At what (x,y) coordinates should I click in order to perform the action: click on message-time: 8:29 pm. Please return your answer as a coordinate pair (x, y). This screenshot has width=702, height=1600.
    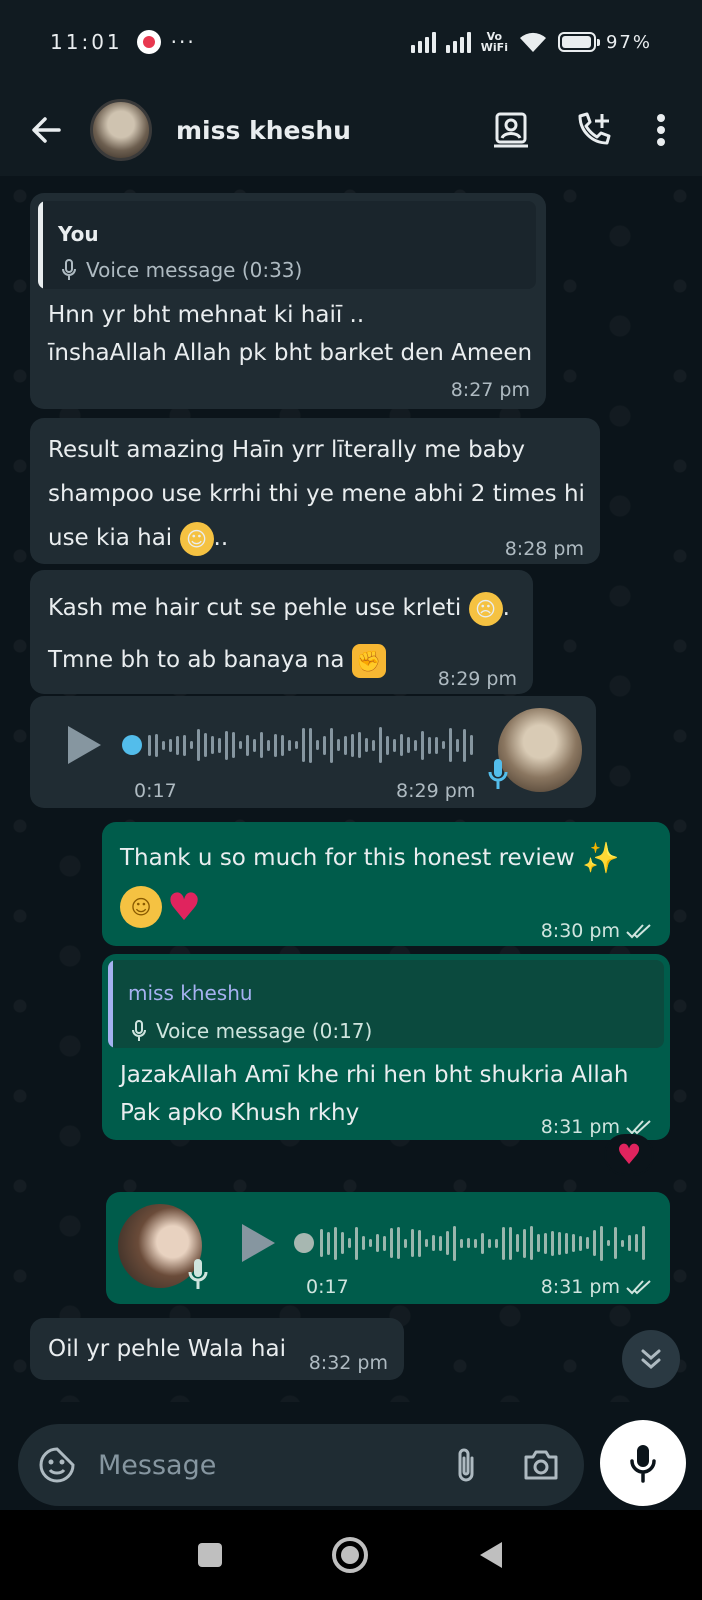
    Looking at the image, I should click on (477, 679).